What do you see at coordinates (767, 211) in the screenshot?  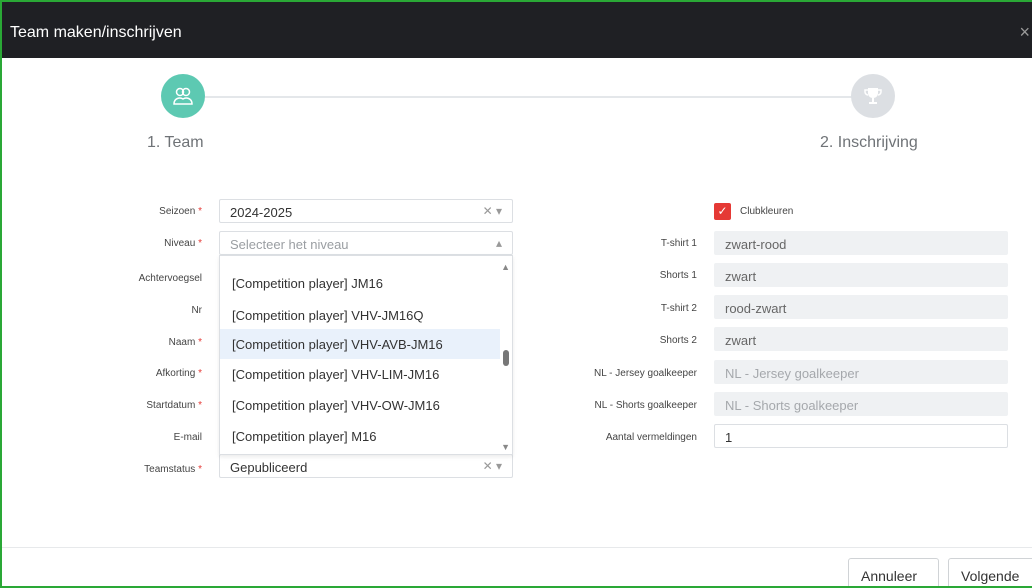 I see `clubcolors-label: Clubkleuren` at bounding box center [767, 211].